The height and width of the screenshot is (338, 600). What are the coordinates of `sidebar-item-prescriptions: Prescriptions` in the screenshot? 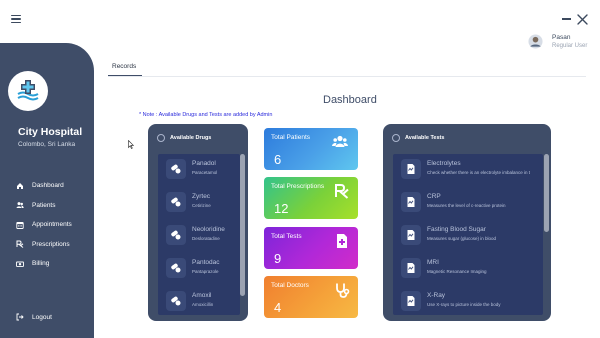 It's located at (47, 245).